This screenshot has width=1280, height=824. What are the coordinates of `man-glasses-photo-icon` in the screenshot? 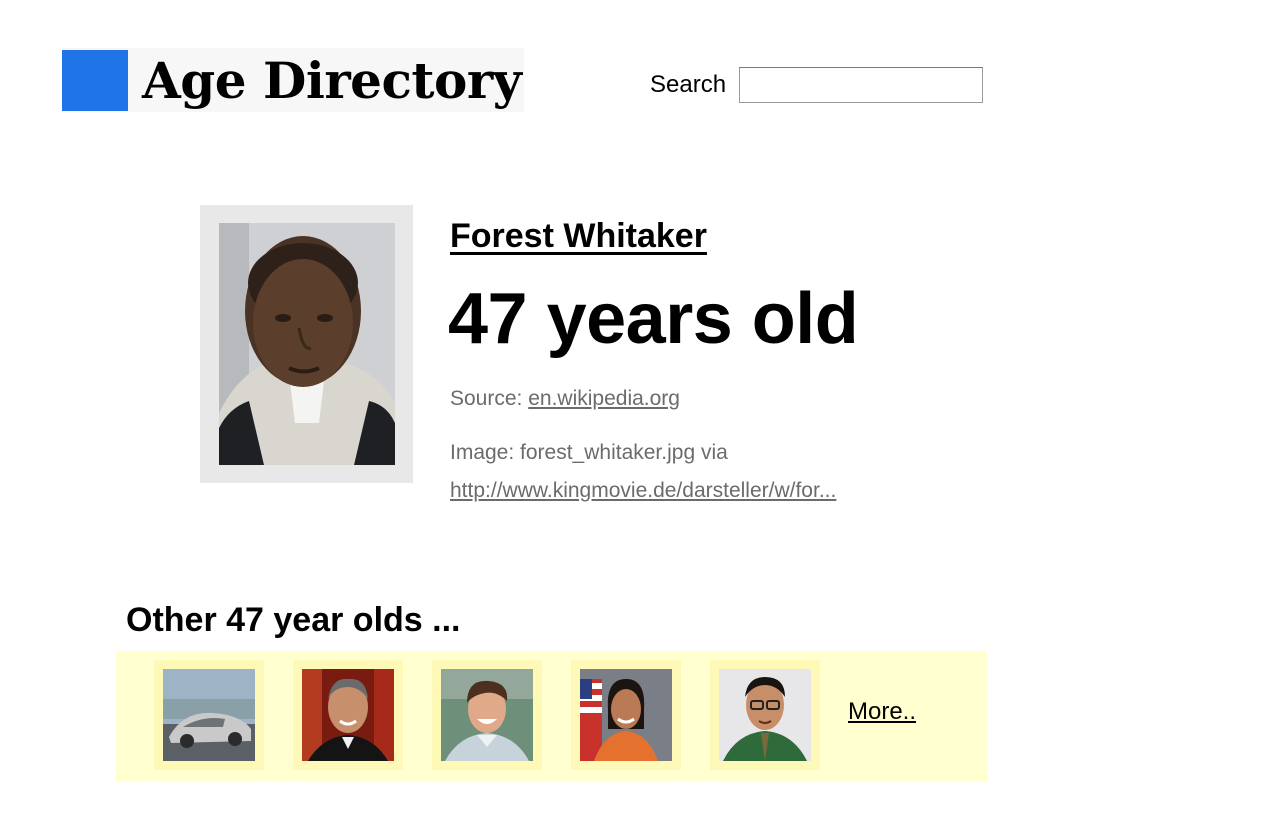 It's located at (765, 715).